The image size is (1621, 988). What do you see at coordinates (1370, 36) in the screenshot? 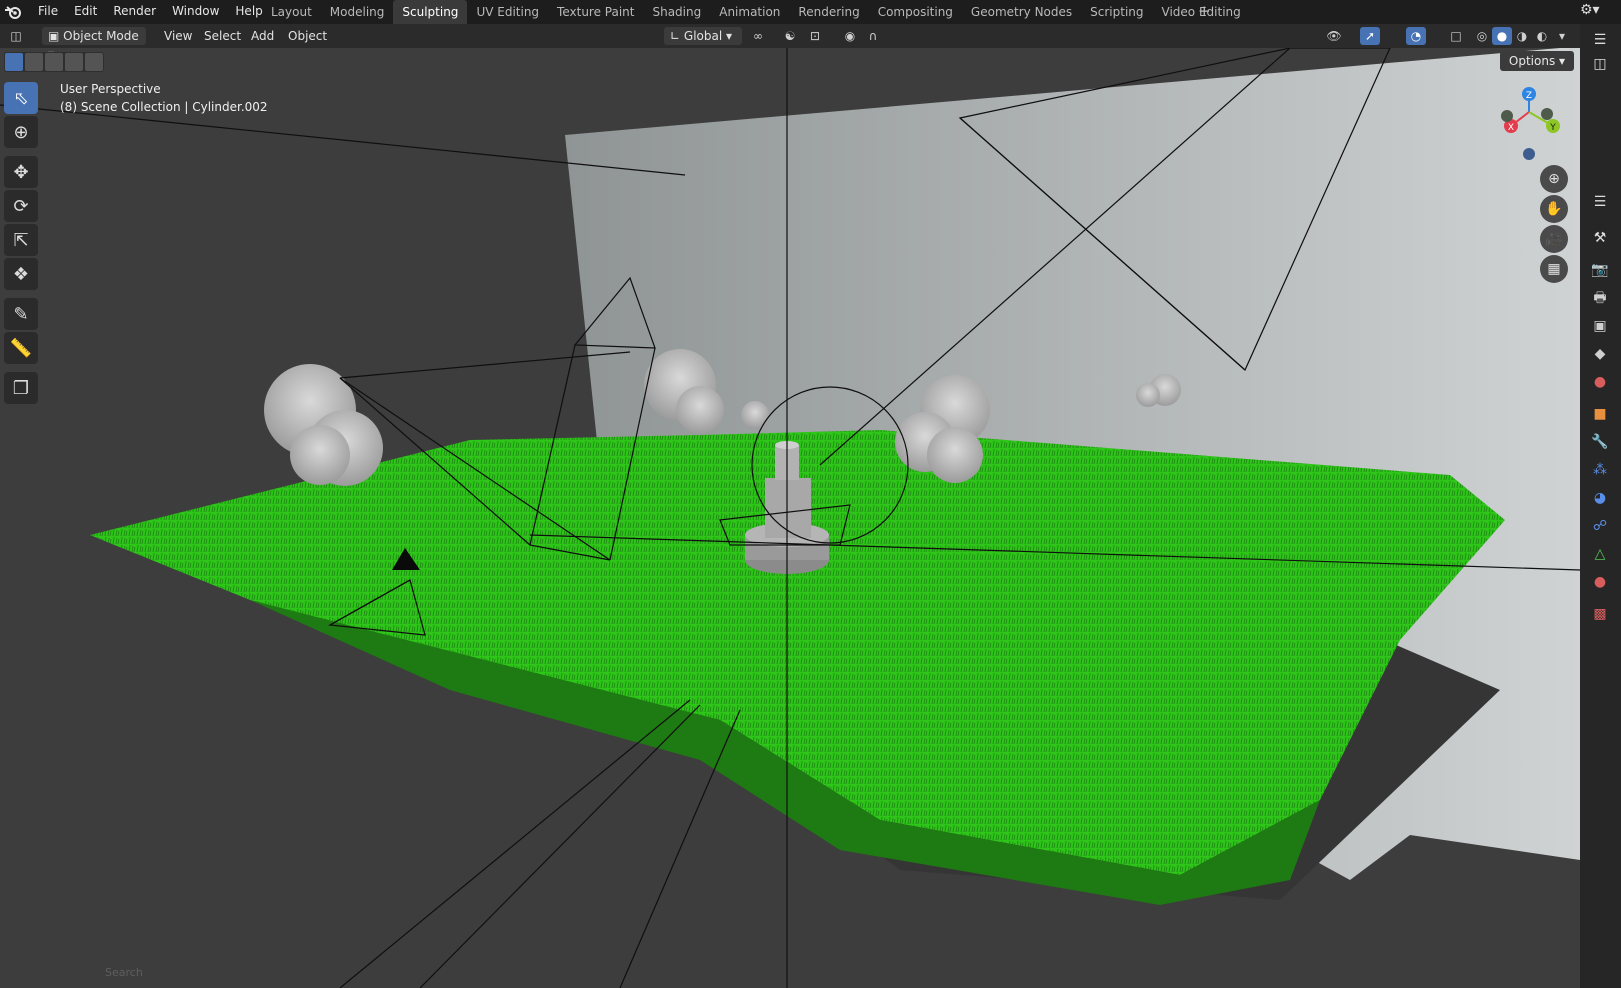
I see `gizmo-toggle-icon: ➚` at bounding box center [1370, 36].